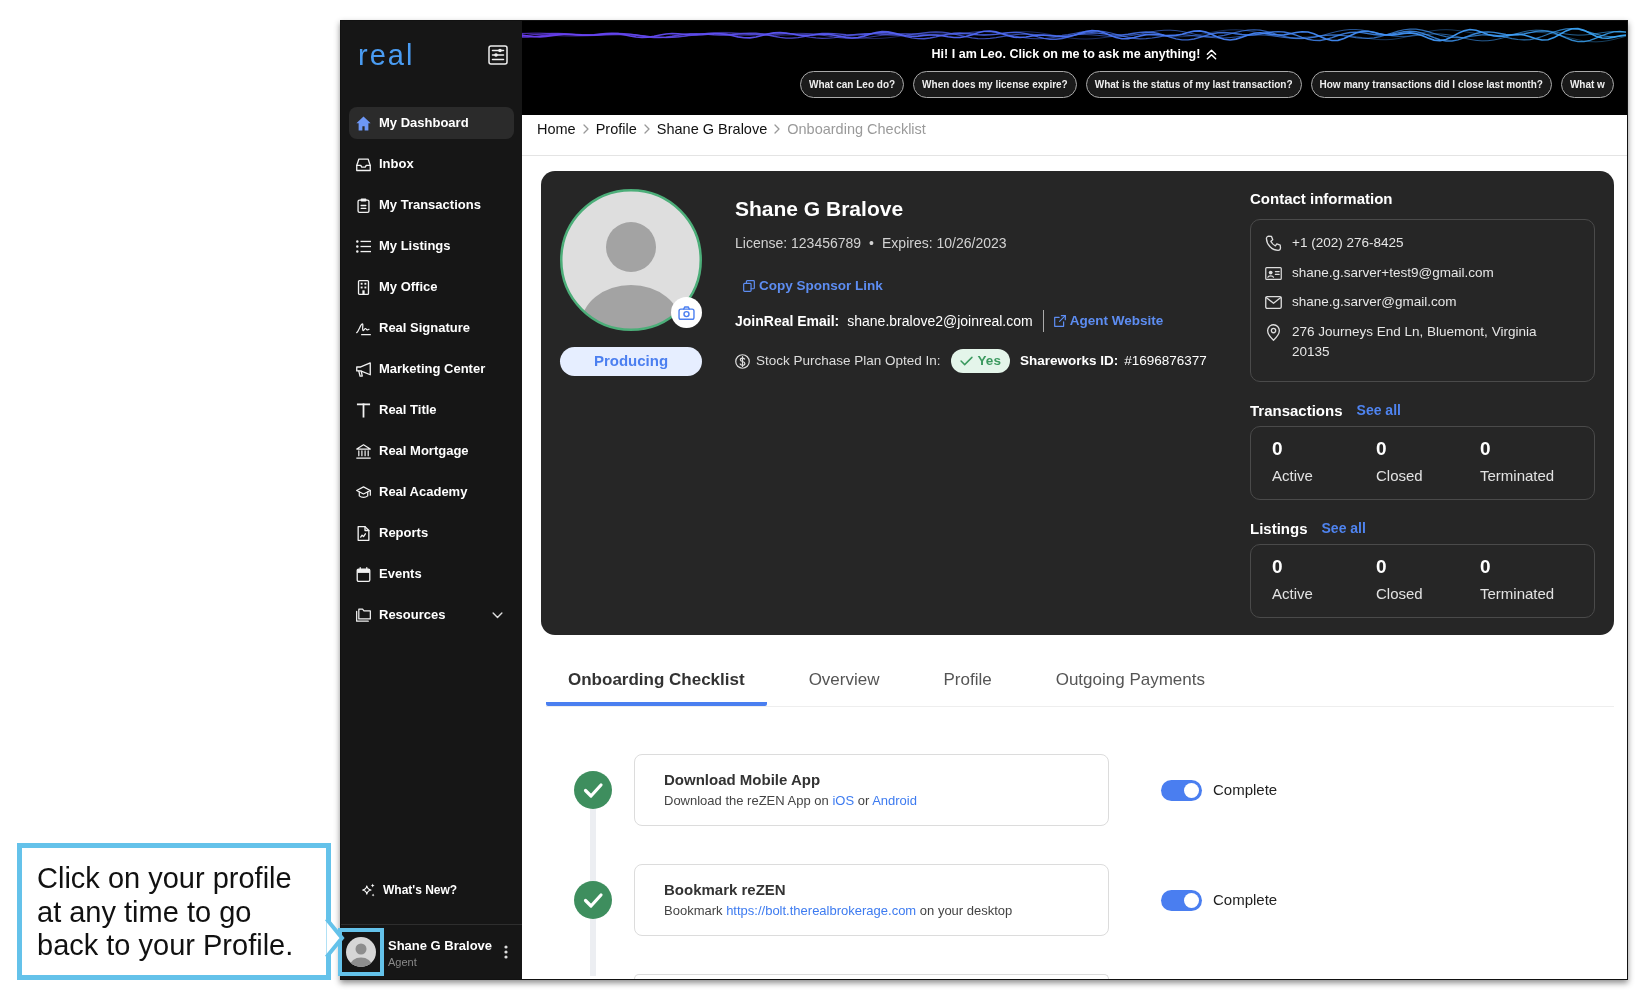 The image size is (1652, 1000). What do you see at coordinates (363, 369) in the screenshot?
I see `megaphone-icon` at bounding box center [363, 369].